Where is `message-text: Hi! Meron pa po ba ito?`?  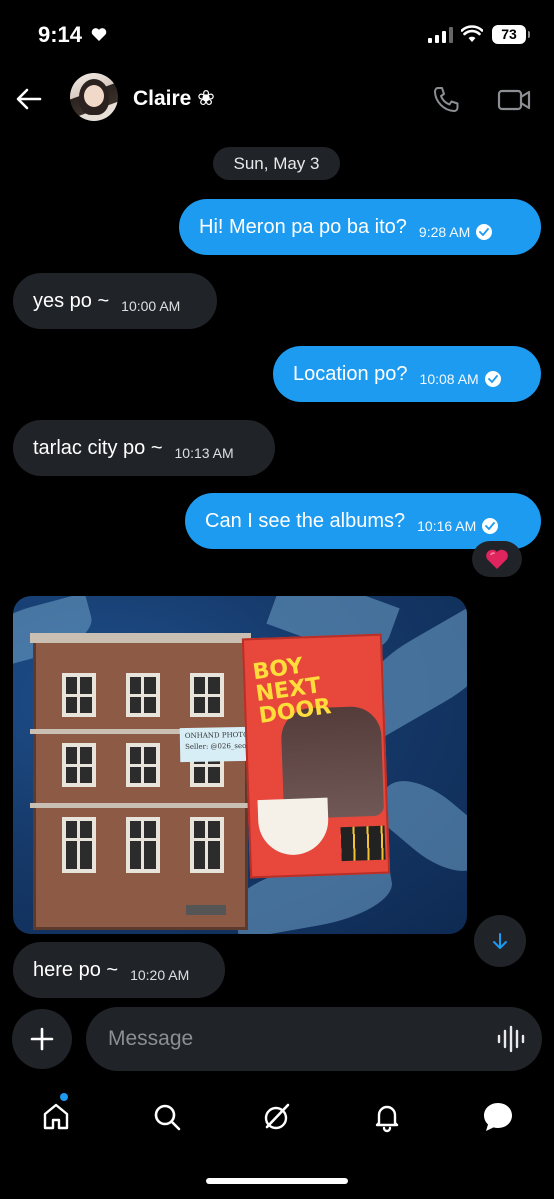
message-text: Hi! Meron pa po ba ito? is located at coordinates (303, 226).